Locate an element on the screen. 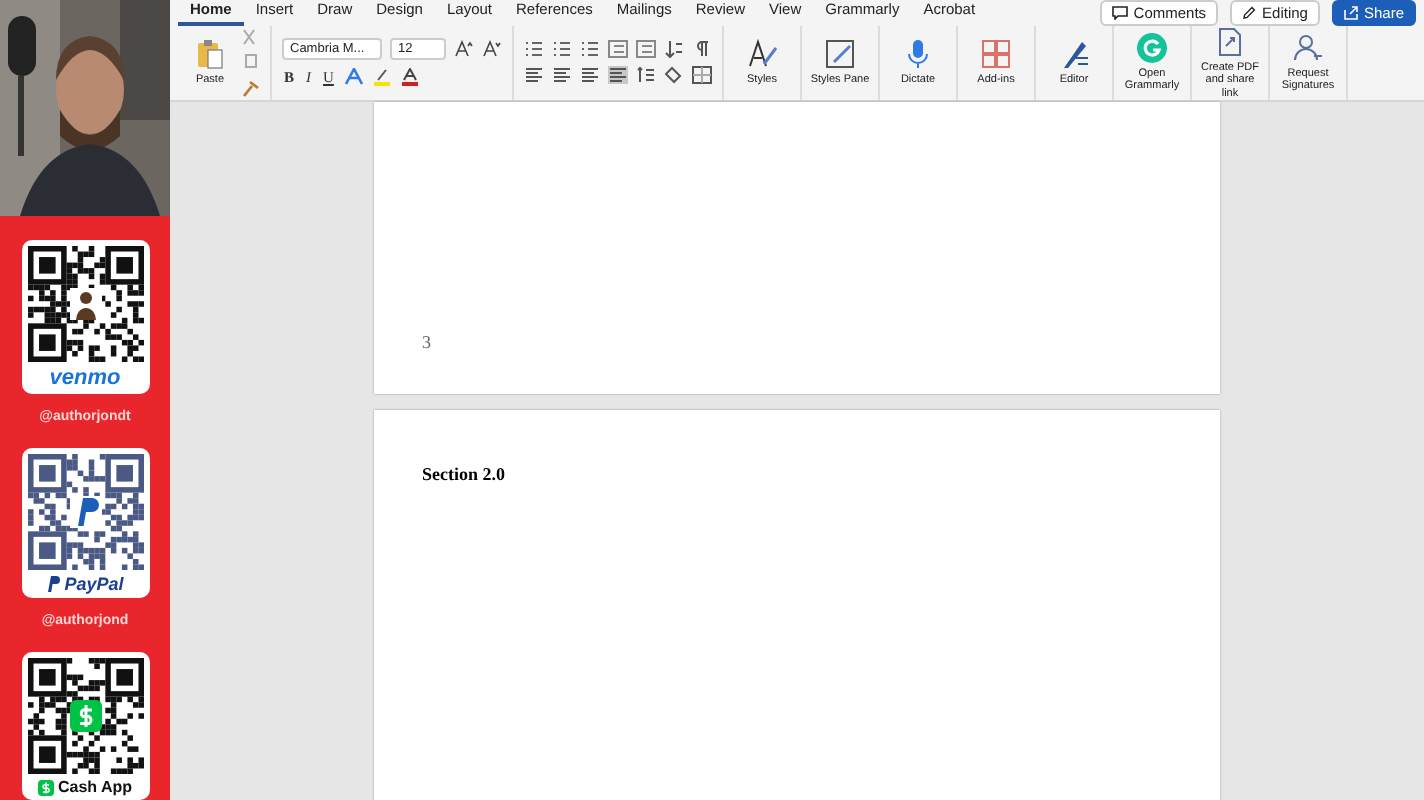 This screenshot has height=800, width=1424. brush-icon is located at coordinates (250, 88).